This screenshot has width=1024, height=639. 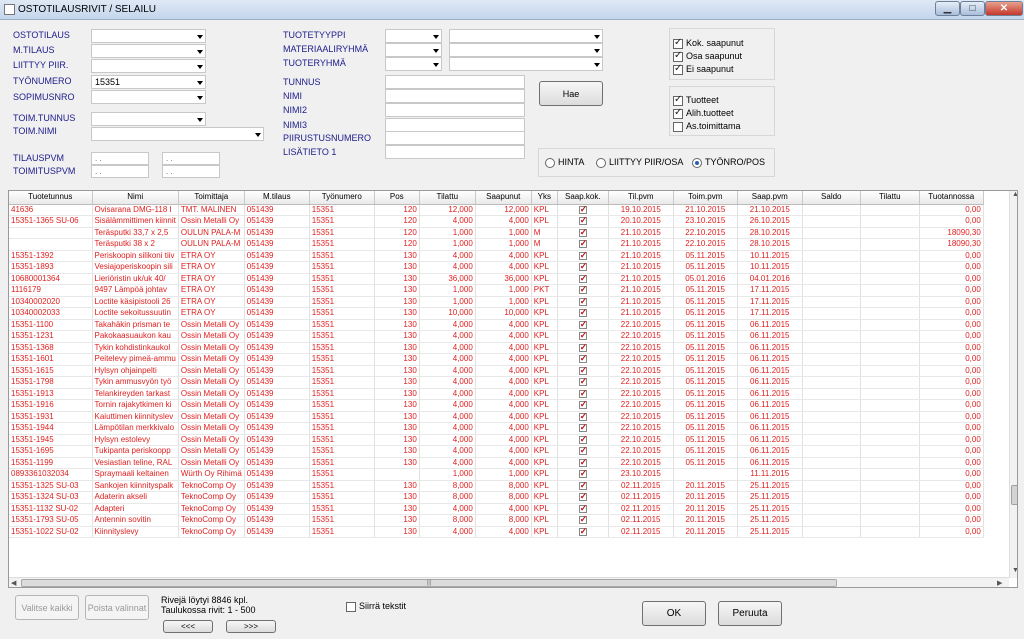 What do you see at coordinates (703, 113) in the screenshot?
I see `alih-tuotteet-checkbox: Alih.tuotteet` at bounding box center [703, 113].